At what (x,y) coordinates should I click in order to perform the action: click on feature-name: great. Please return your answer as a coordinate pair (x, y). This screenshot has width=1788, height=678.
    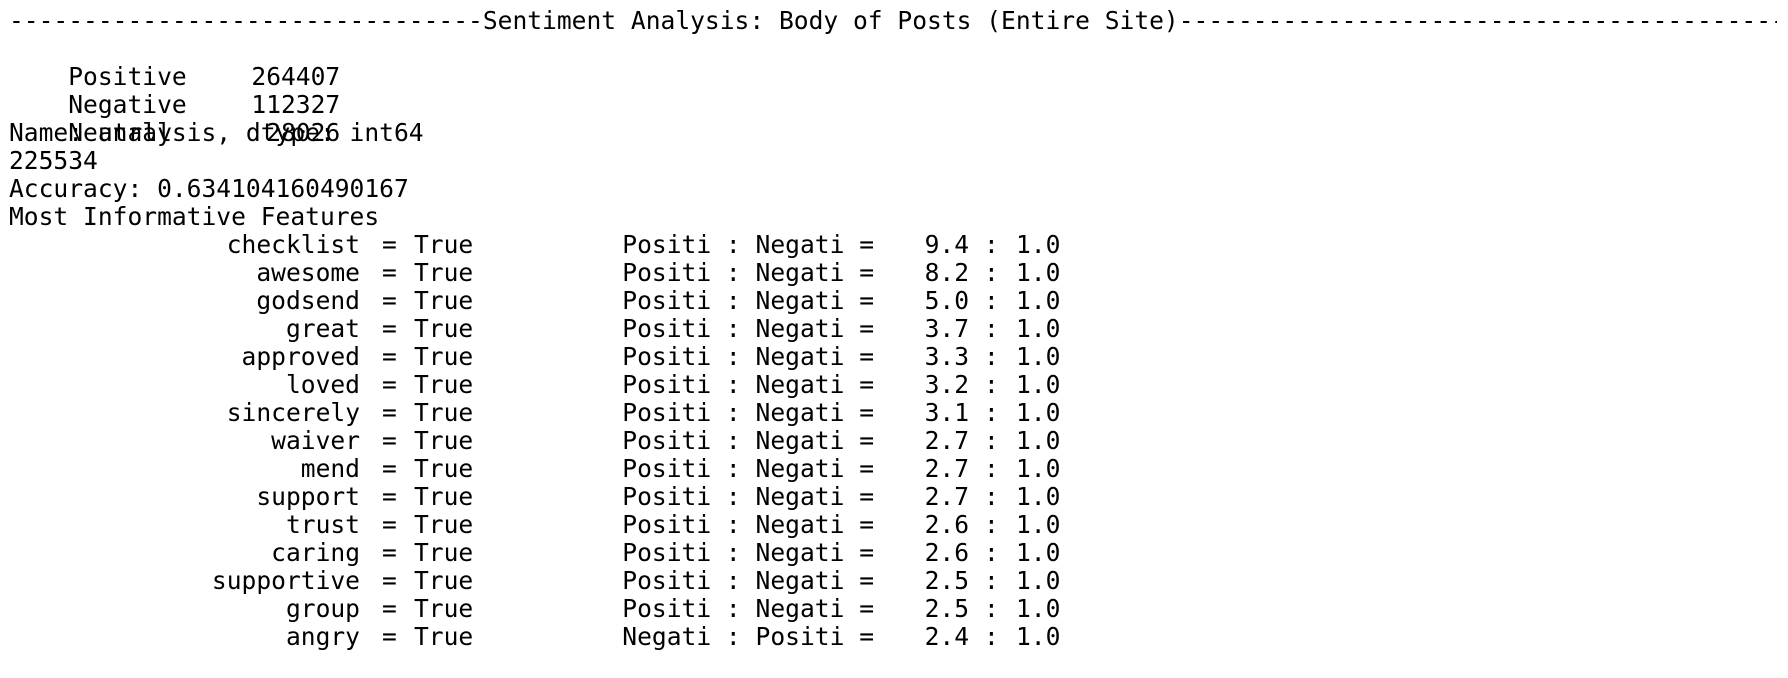
    Looking at the image, I should click on (322, 328).